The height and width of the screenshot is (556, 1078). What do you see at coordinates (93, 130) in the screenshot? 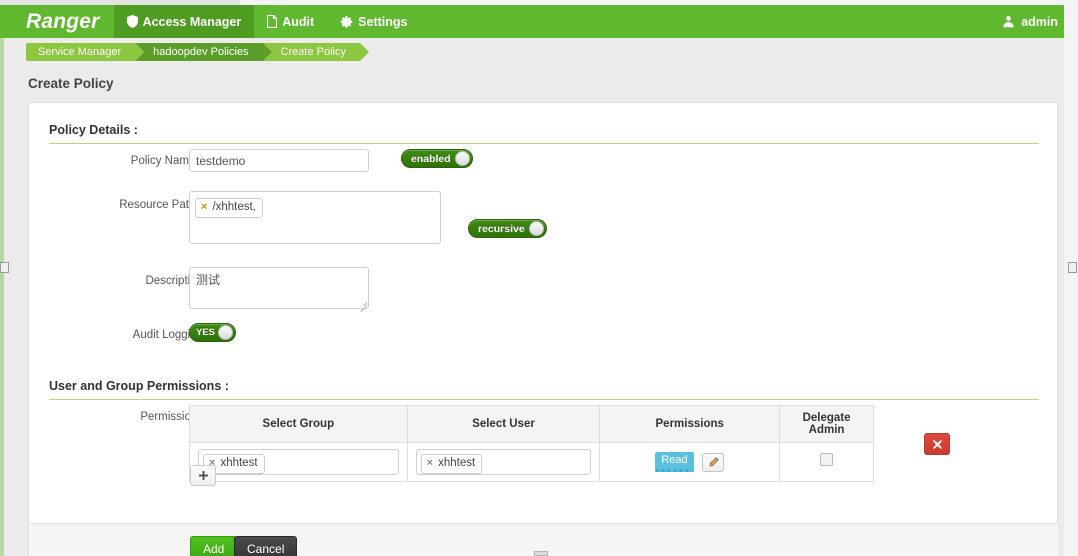
I see `policy-details-section-title: Policy Details :` at bounding box center [93, 130].